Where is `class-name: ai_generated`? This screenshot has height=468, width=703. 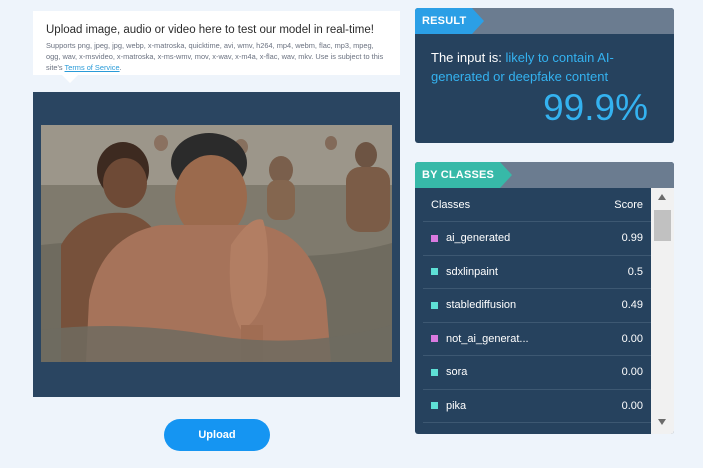
class-name: ai_generated is located at coordinates (478, 238).